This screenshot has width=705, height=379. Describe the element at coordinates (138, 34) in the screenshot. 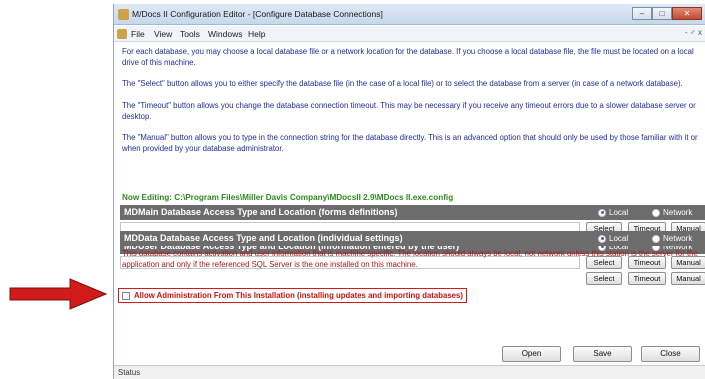

I see `menu-file: File` at that location.